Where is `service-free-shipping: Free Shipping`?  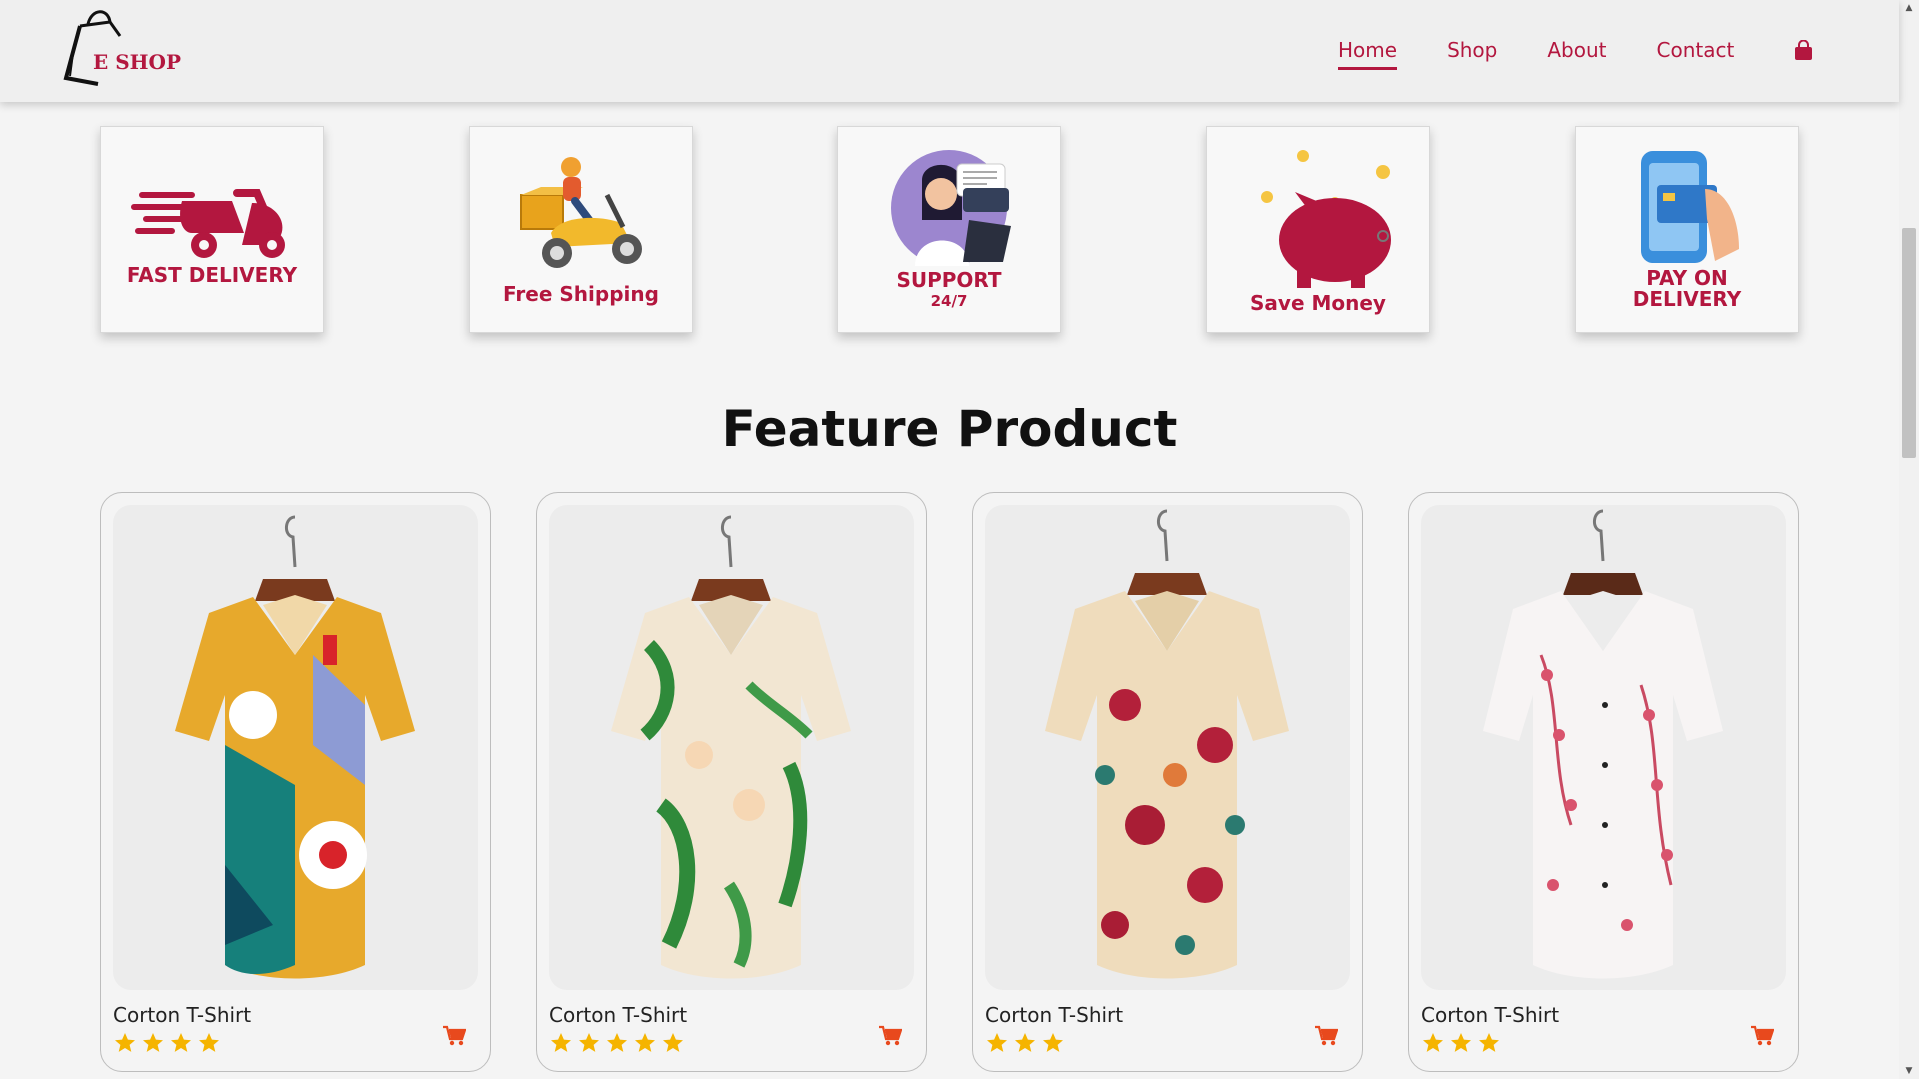
service-free-shipping: Free Shipping is located at coordinates (581, 229).